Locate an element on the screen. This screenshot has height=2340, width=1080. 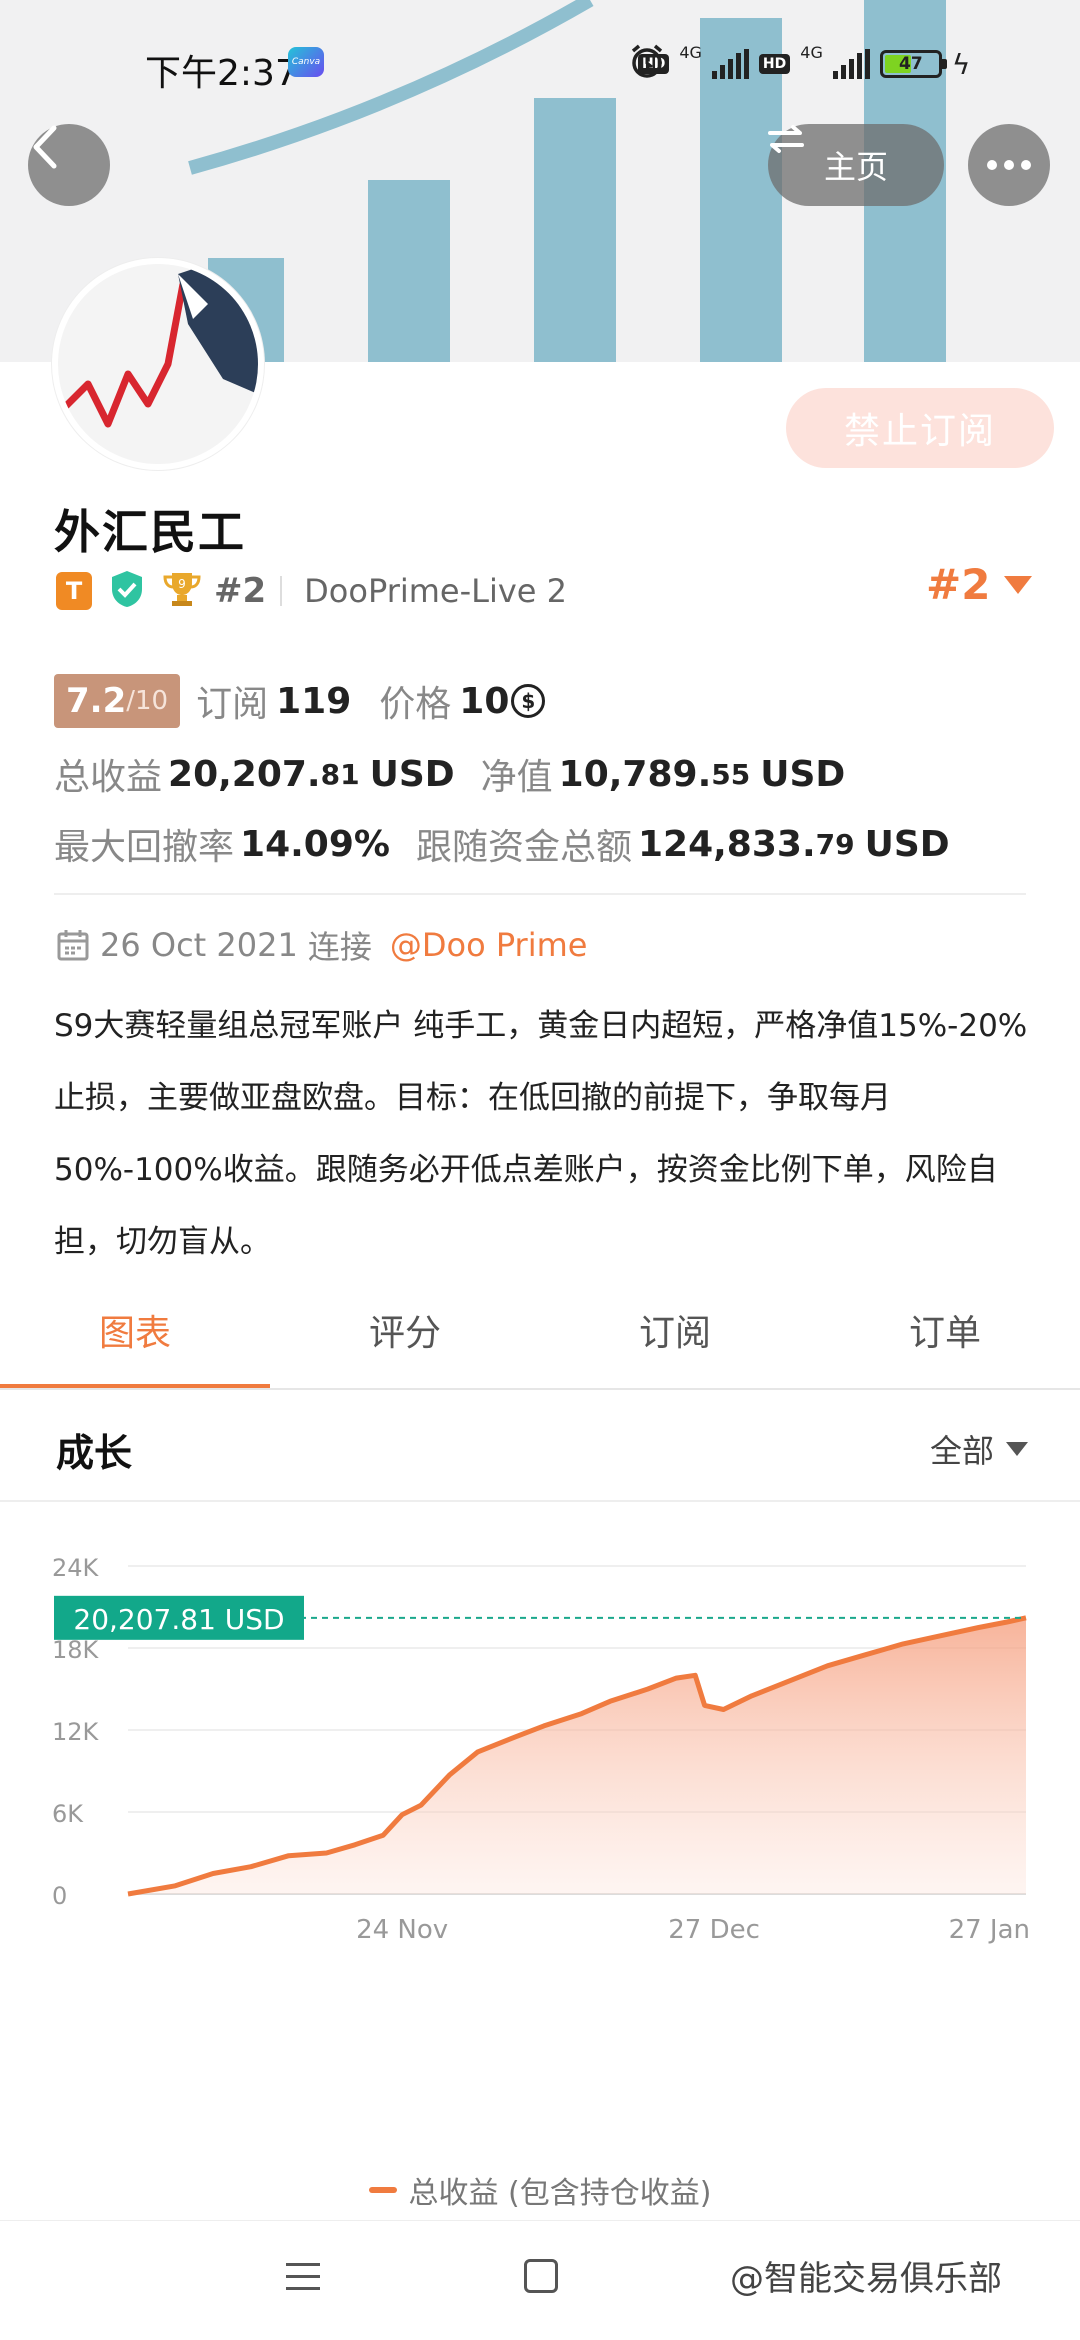
t-badge: T is located at coordinates (74, 591).